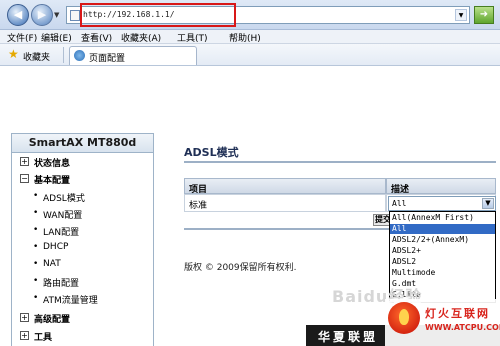 The width and height of the screenshot is (500, 346). I want to click on sidebar-item-label: NAT, so click(52, 264).